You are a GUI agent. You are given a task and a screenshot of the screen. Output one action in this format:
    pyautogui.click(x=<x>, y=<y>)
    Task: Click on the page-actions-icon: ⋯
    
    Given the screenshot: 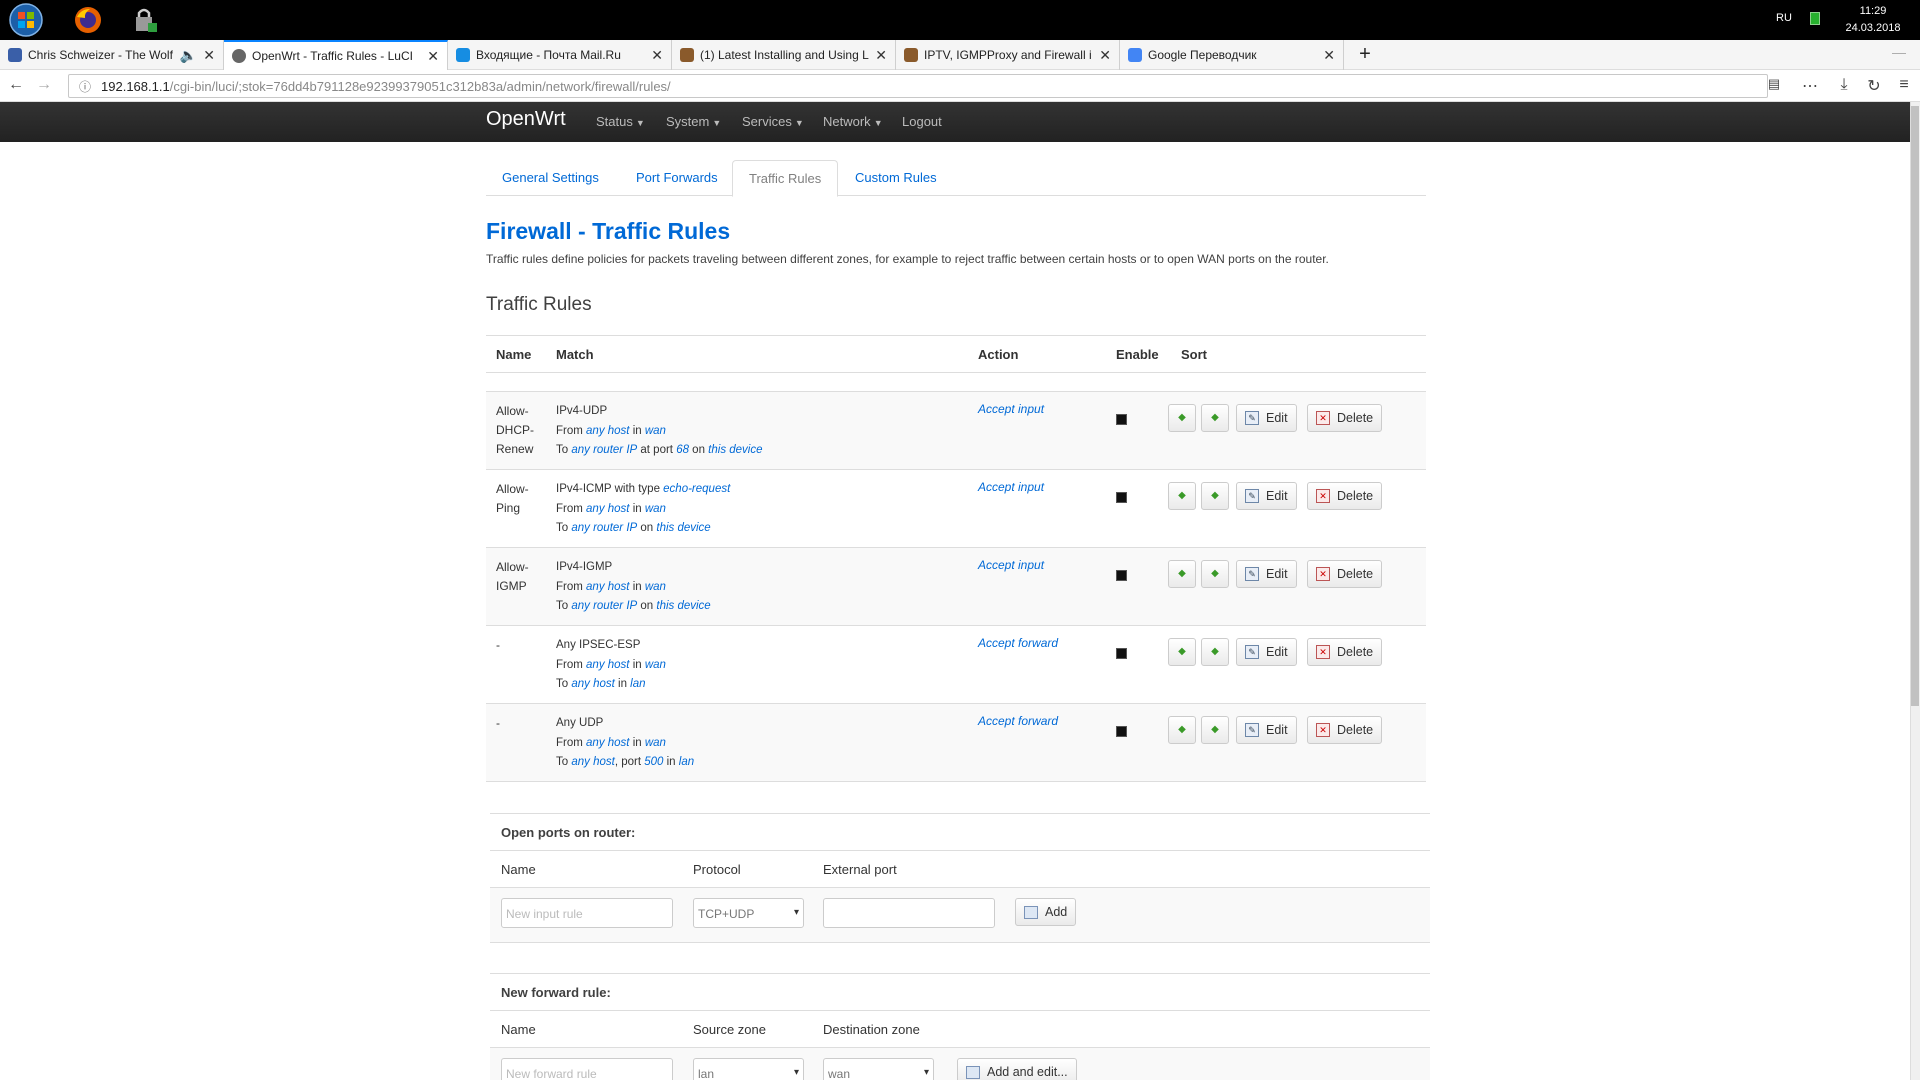 What is the action you would take?
    pyautogui.click(x=1810, y=86)
    